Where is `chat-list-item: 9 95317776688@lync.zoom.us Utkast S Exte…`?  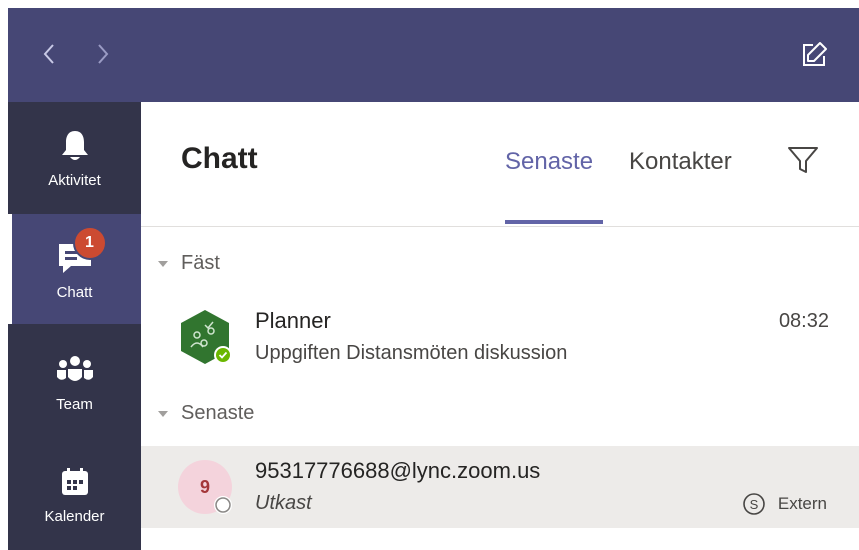 chat-list-item: 9 95317776688@lync.zoom.us Utkast S Exte… is located at coordinates (500, 487).